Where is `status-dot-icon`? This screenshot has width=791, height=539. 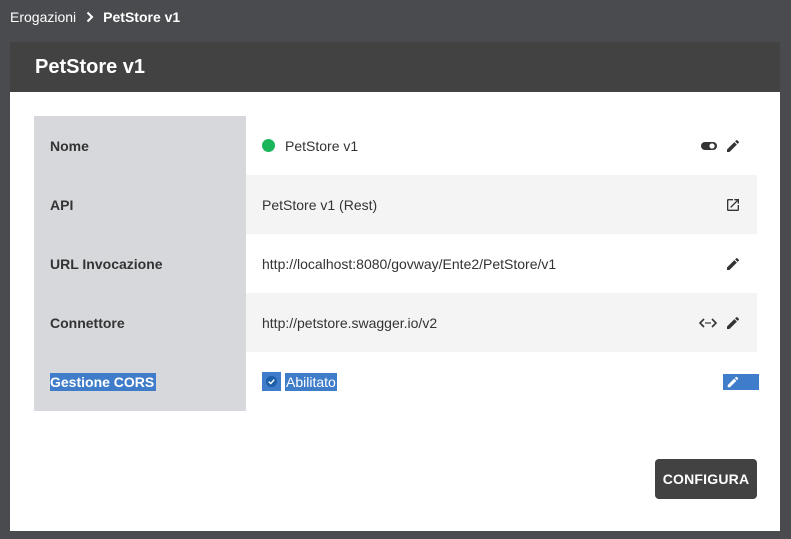
status-dot-icon is located at coordinates (268, 145).